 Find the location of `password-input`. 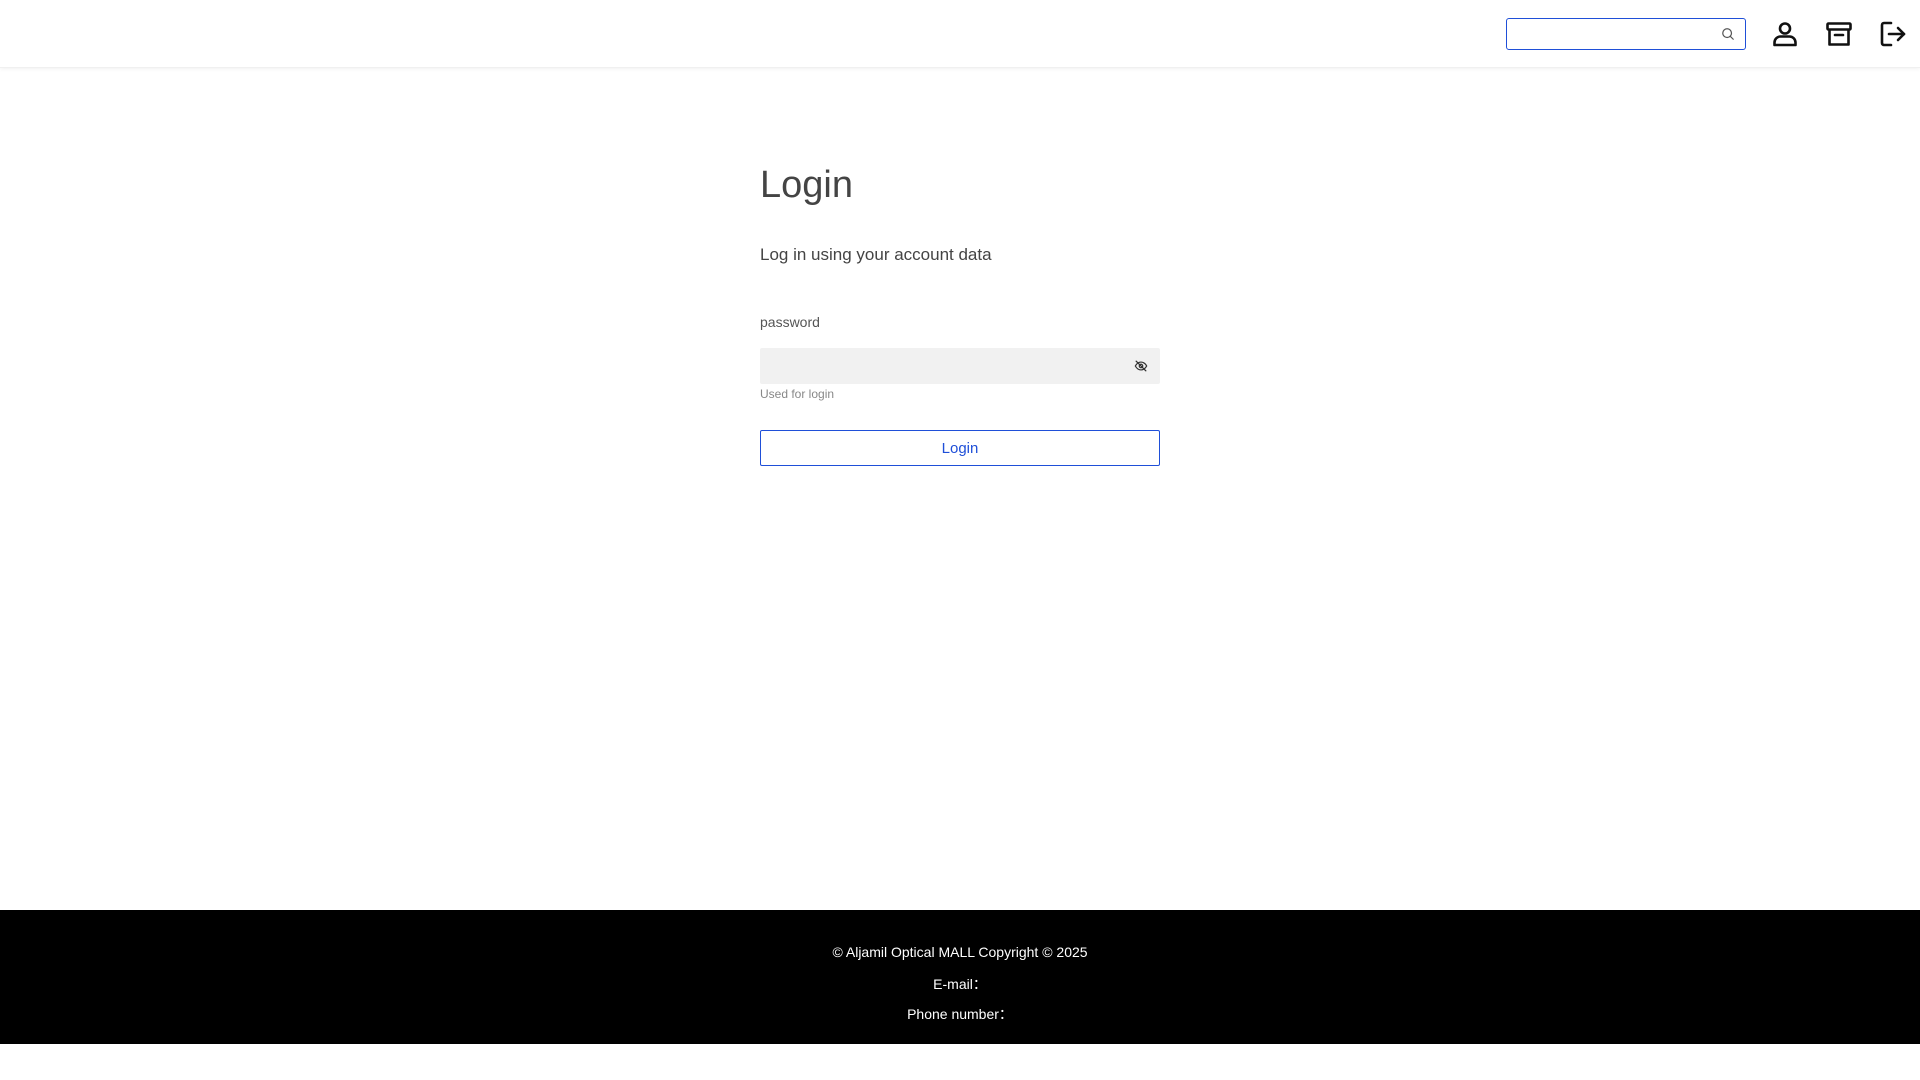

password-input is located at coordinates (940, 366).